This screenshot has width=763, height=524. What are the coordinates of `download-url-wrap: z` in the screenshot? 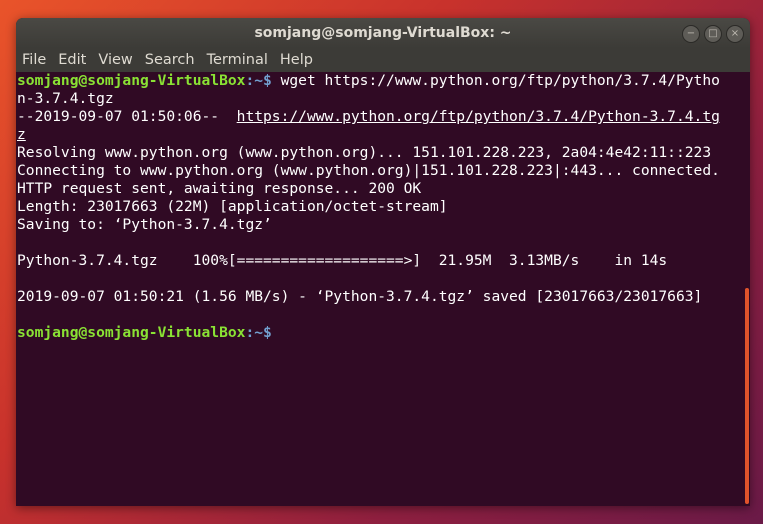 It's located at (383, 135).